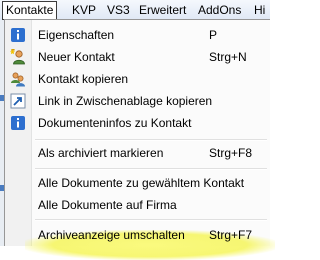  I want to click on menu-item-label: Alle Dokumente zu gewähltem Kontakt, so click(141, 183).